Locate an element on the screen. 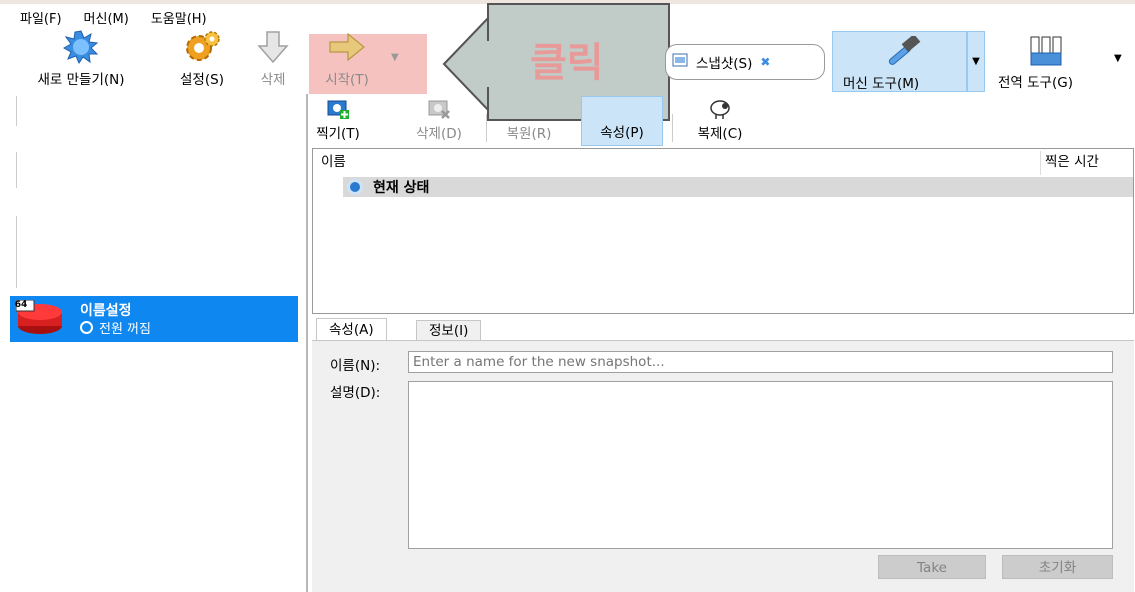  description-label: 설명(D): is located at coordinates (355, 393).